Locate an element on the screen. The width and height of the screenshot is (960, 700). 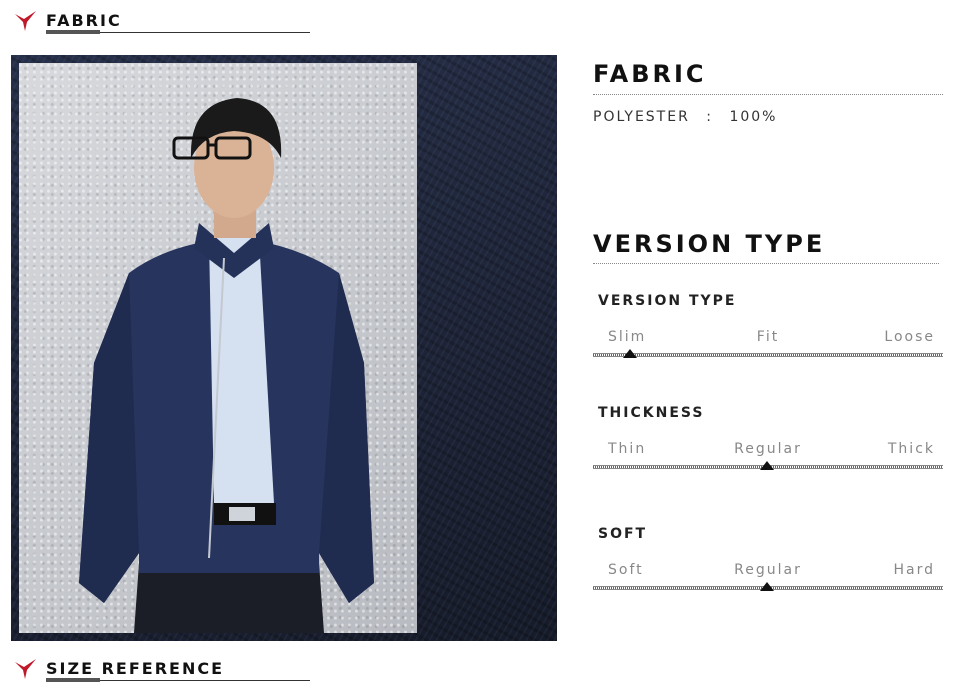
scale-label: VERSION TYPE is located at coordinates (667, 301).